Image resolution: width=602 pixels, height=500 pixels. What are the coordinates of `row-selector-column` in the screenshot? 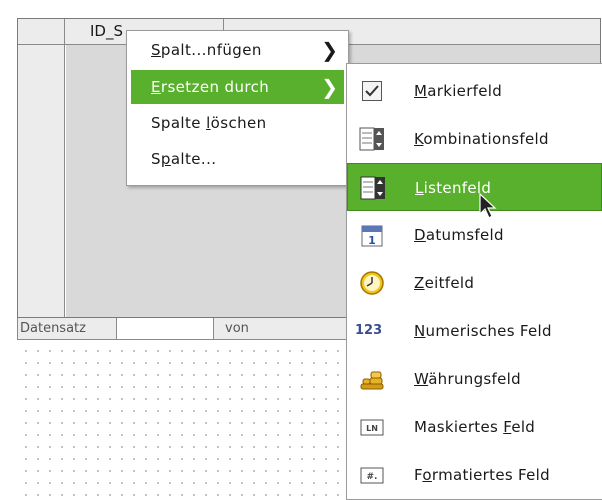 It's located at (41, 181).